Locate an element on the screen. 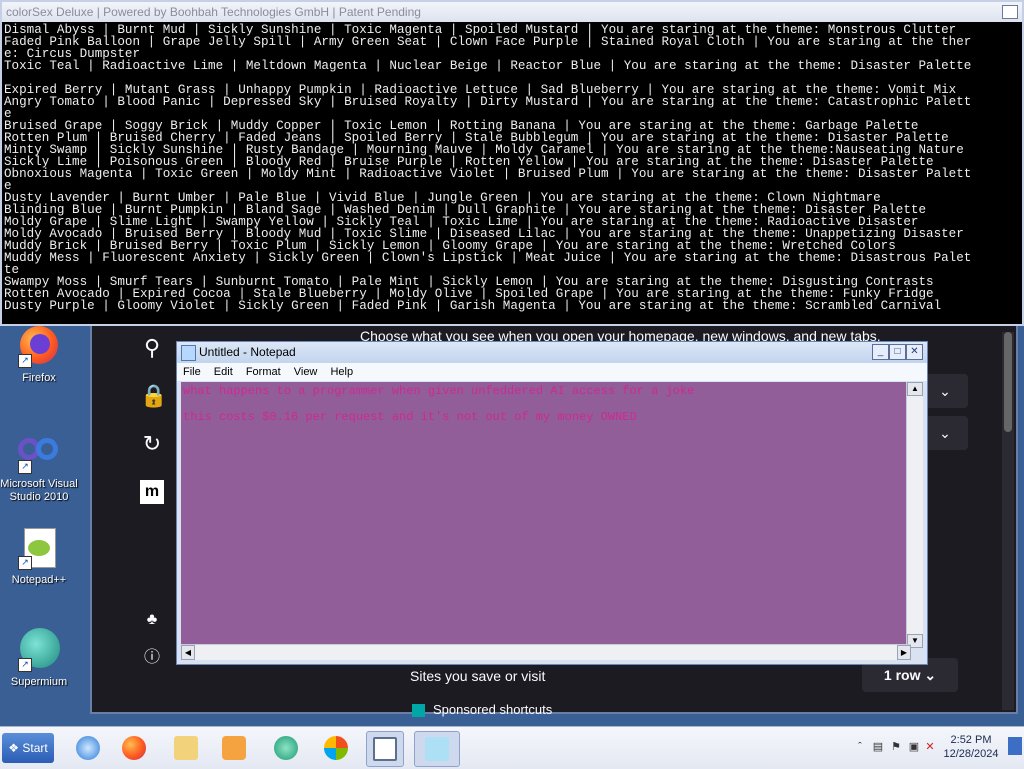  close-button: ✕ is located at coordinates (914, 352).